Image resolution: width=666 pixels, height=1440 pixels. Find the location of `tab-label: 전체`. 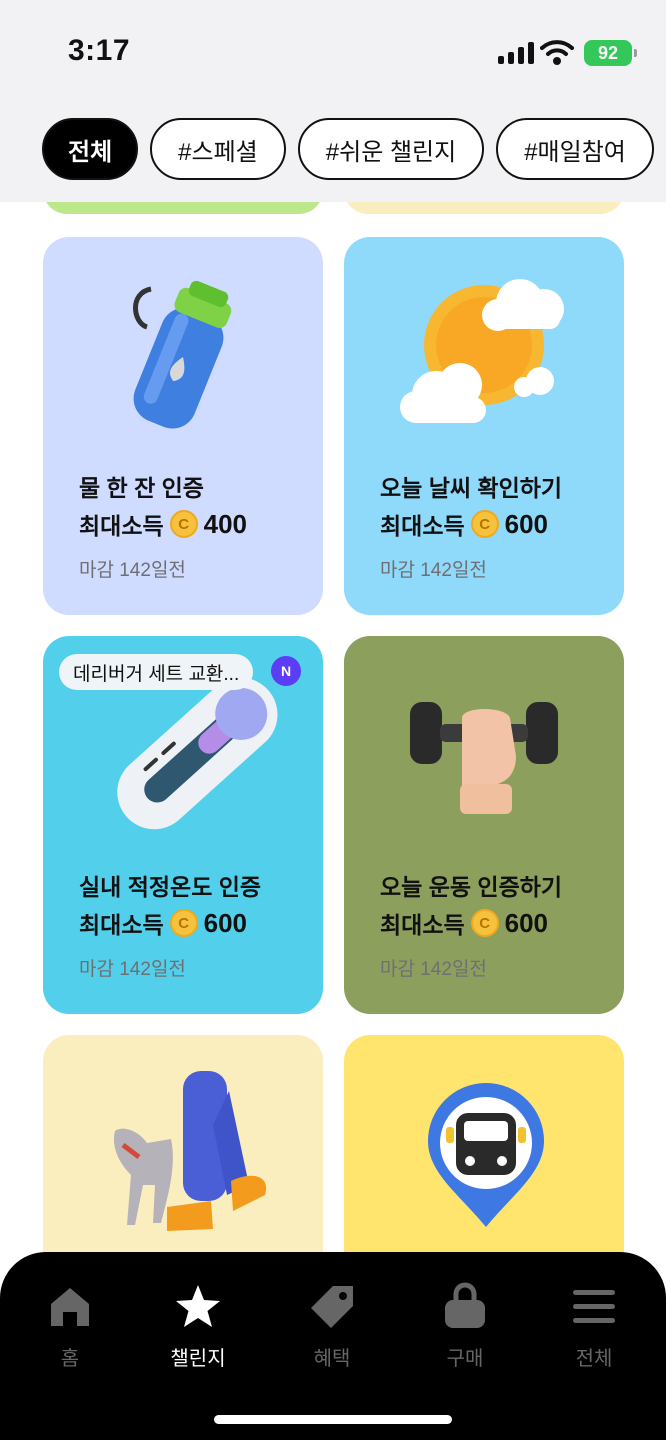

tab-label: 전체 is located at coordinates (594, 1359).